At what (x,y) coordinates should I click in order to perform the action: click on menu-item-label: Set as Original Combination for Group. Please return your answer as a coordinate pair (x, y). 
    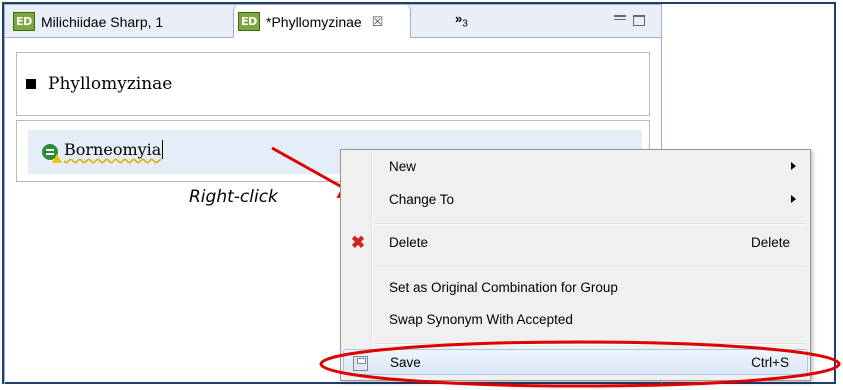
    Looking at the image, I should click on (503, 287).